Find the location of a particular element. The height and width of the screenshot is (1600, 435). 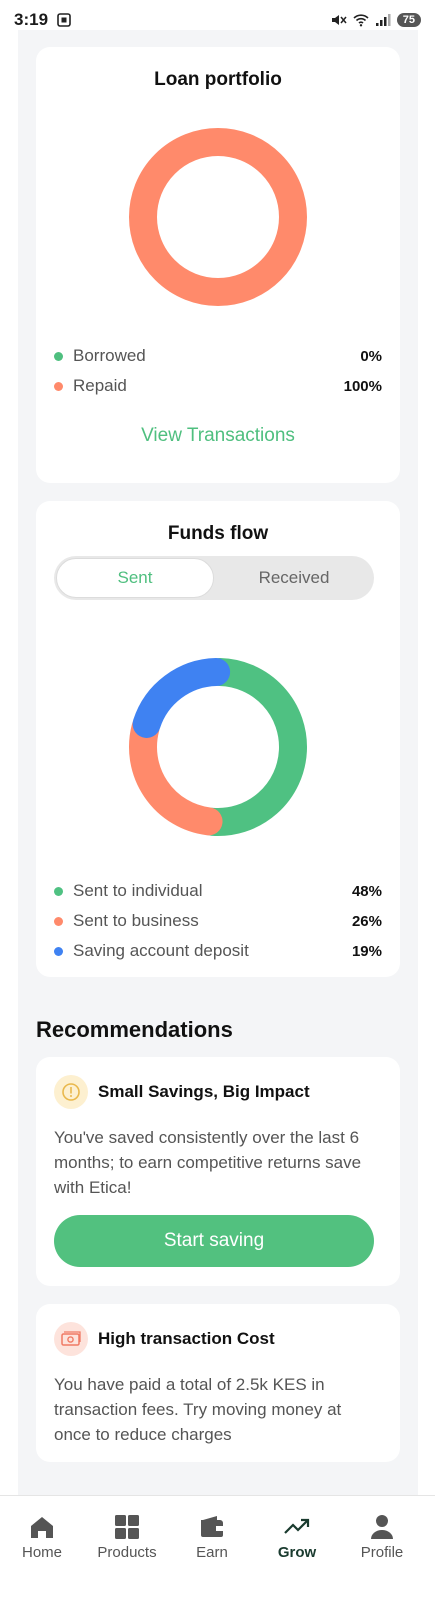

wallet-icon is located at coordinates (212, 1526).